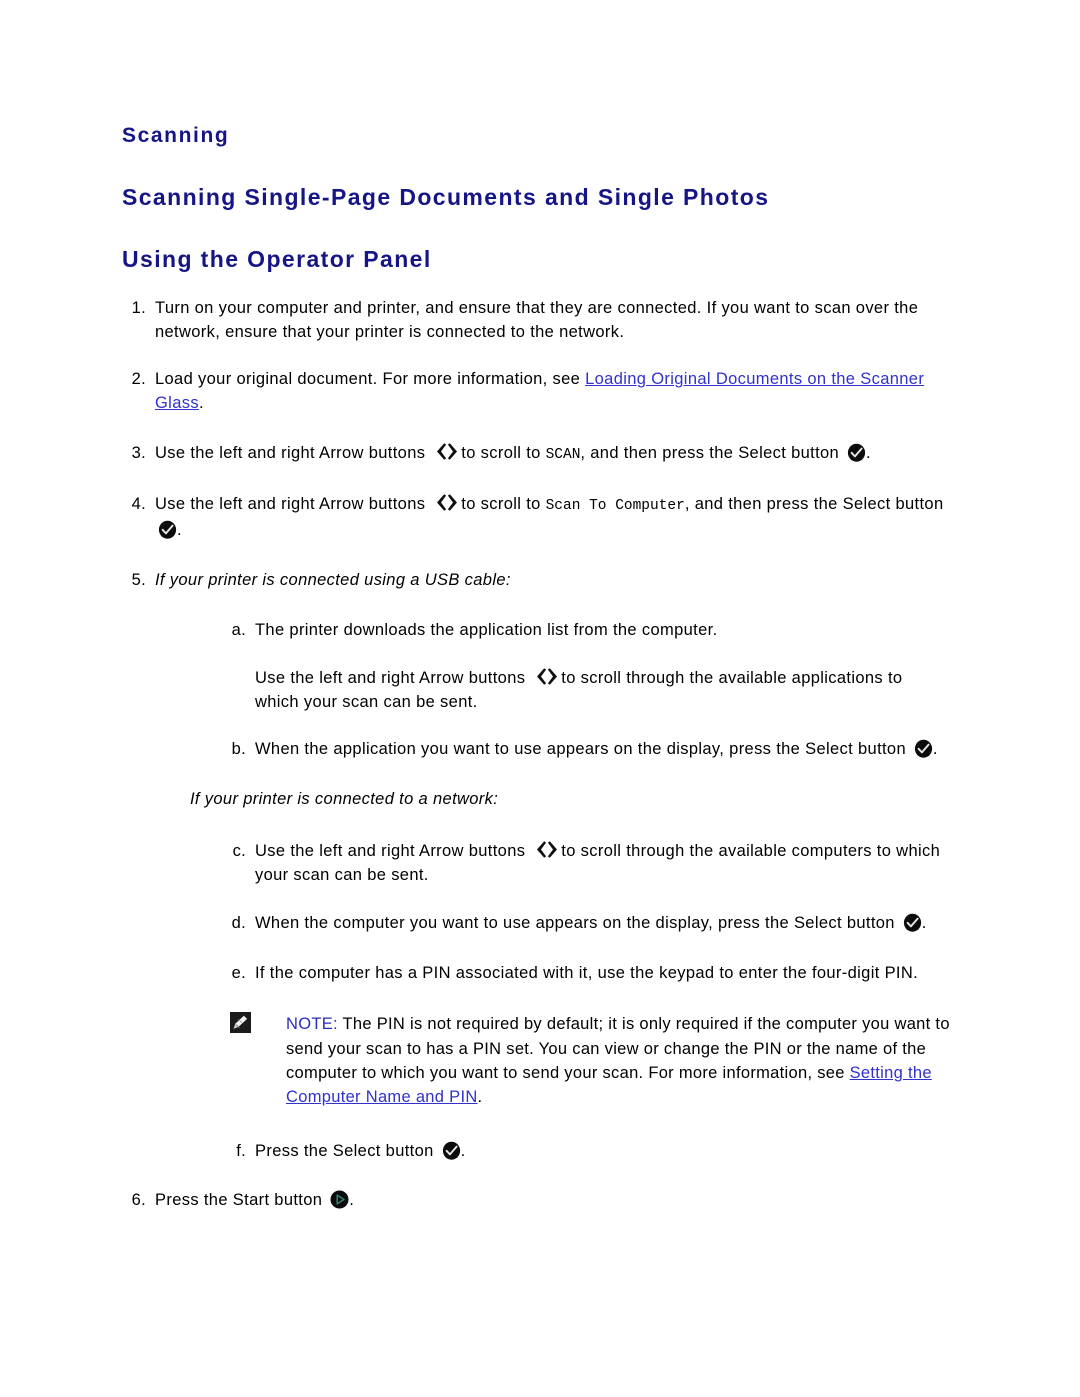 This screenshot has width=1080, height=1397. Describe the element at coordinates (602, 1151) in the screenshot. I see `step-5f-text: Press the Select button .` at that location.